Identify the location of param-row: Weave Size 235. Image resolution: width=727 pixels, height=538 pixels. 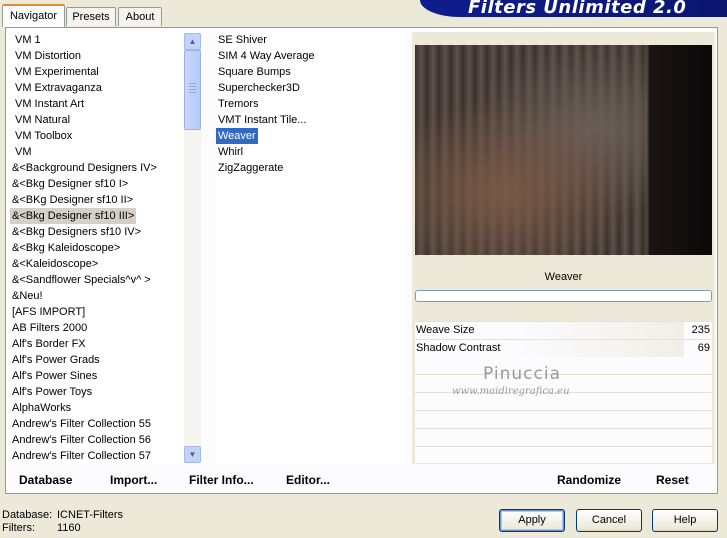
(563, 330).